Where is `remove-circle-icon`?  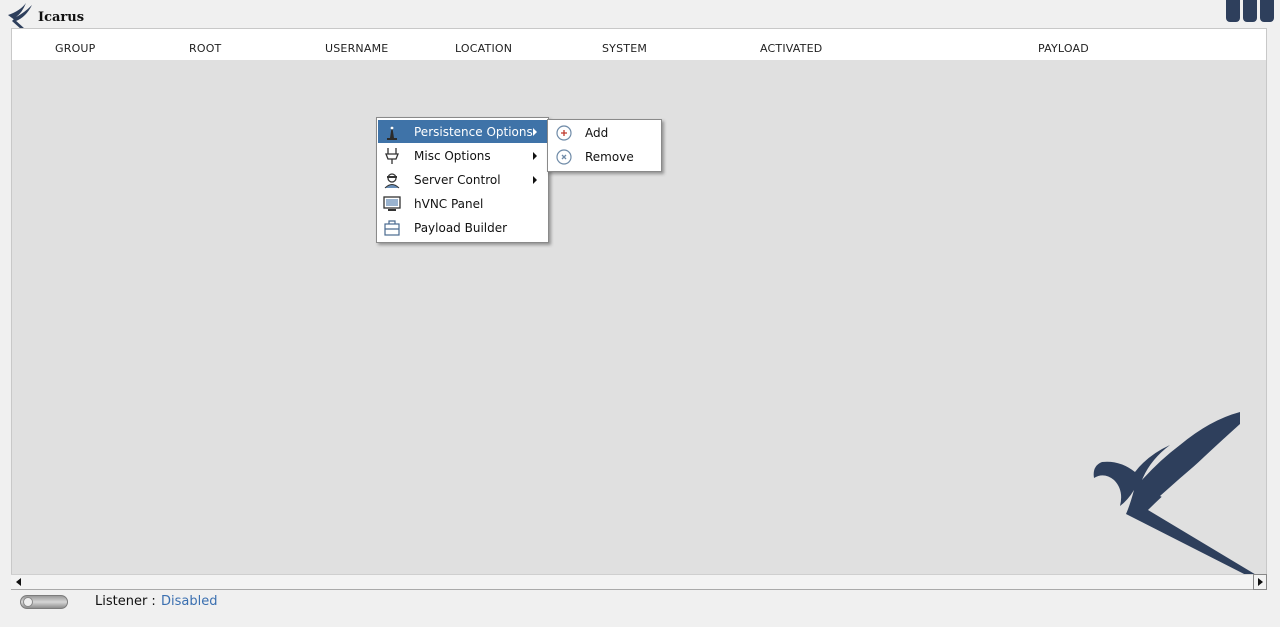 remove-circle-icon is located at coordinates (564, 157).